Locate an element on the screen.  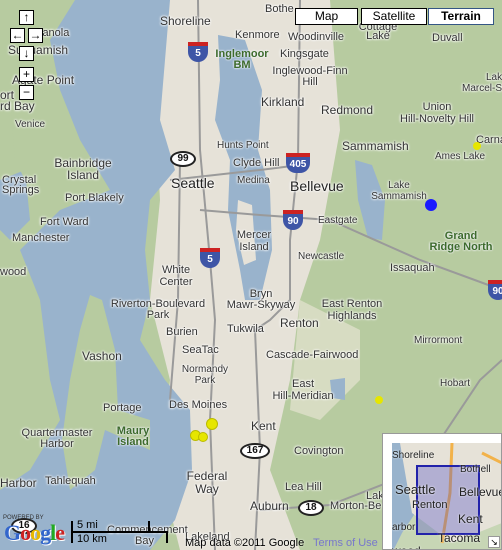
place-label: Seattle is located at coordinates (193, 183).